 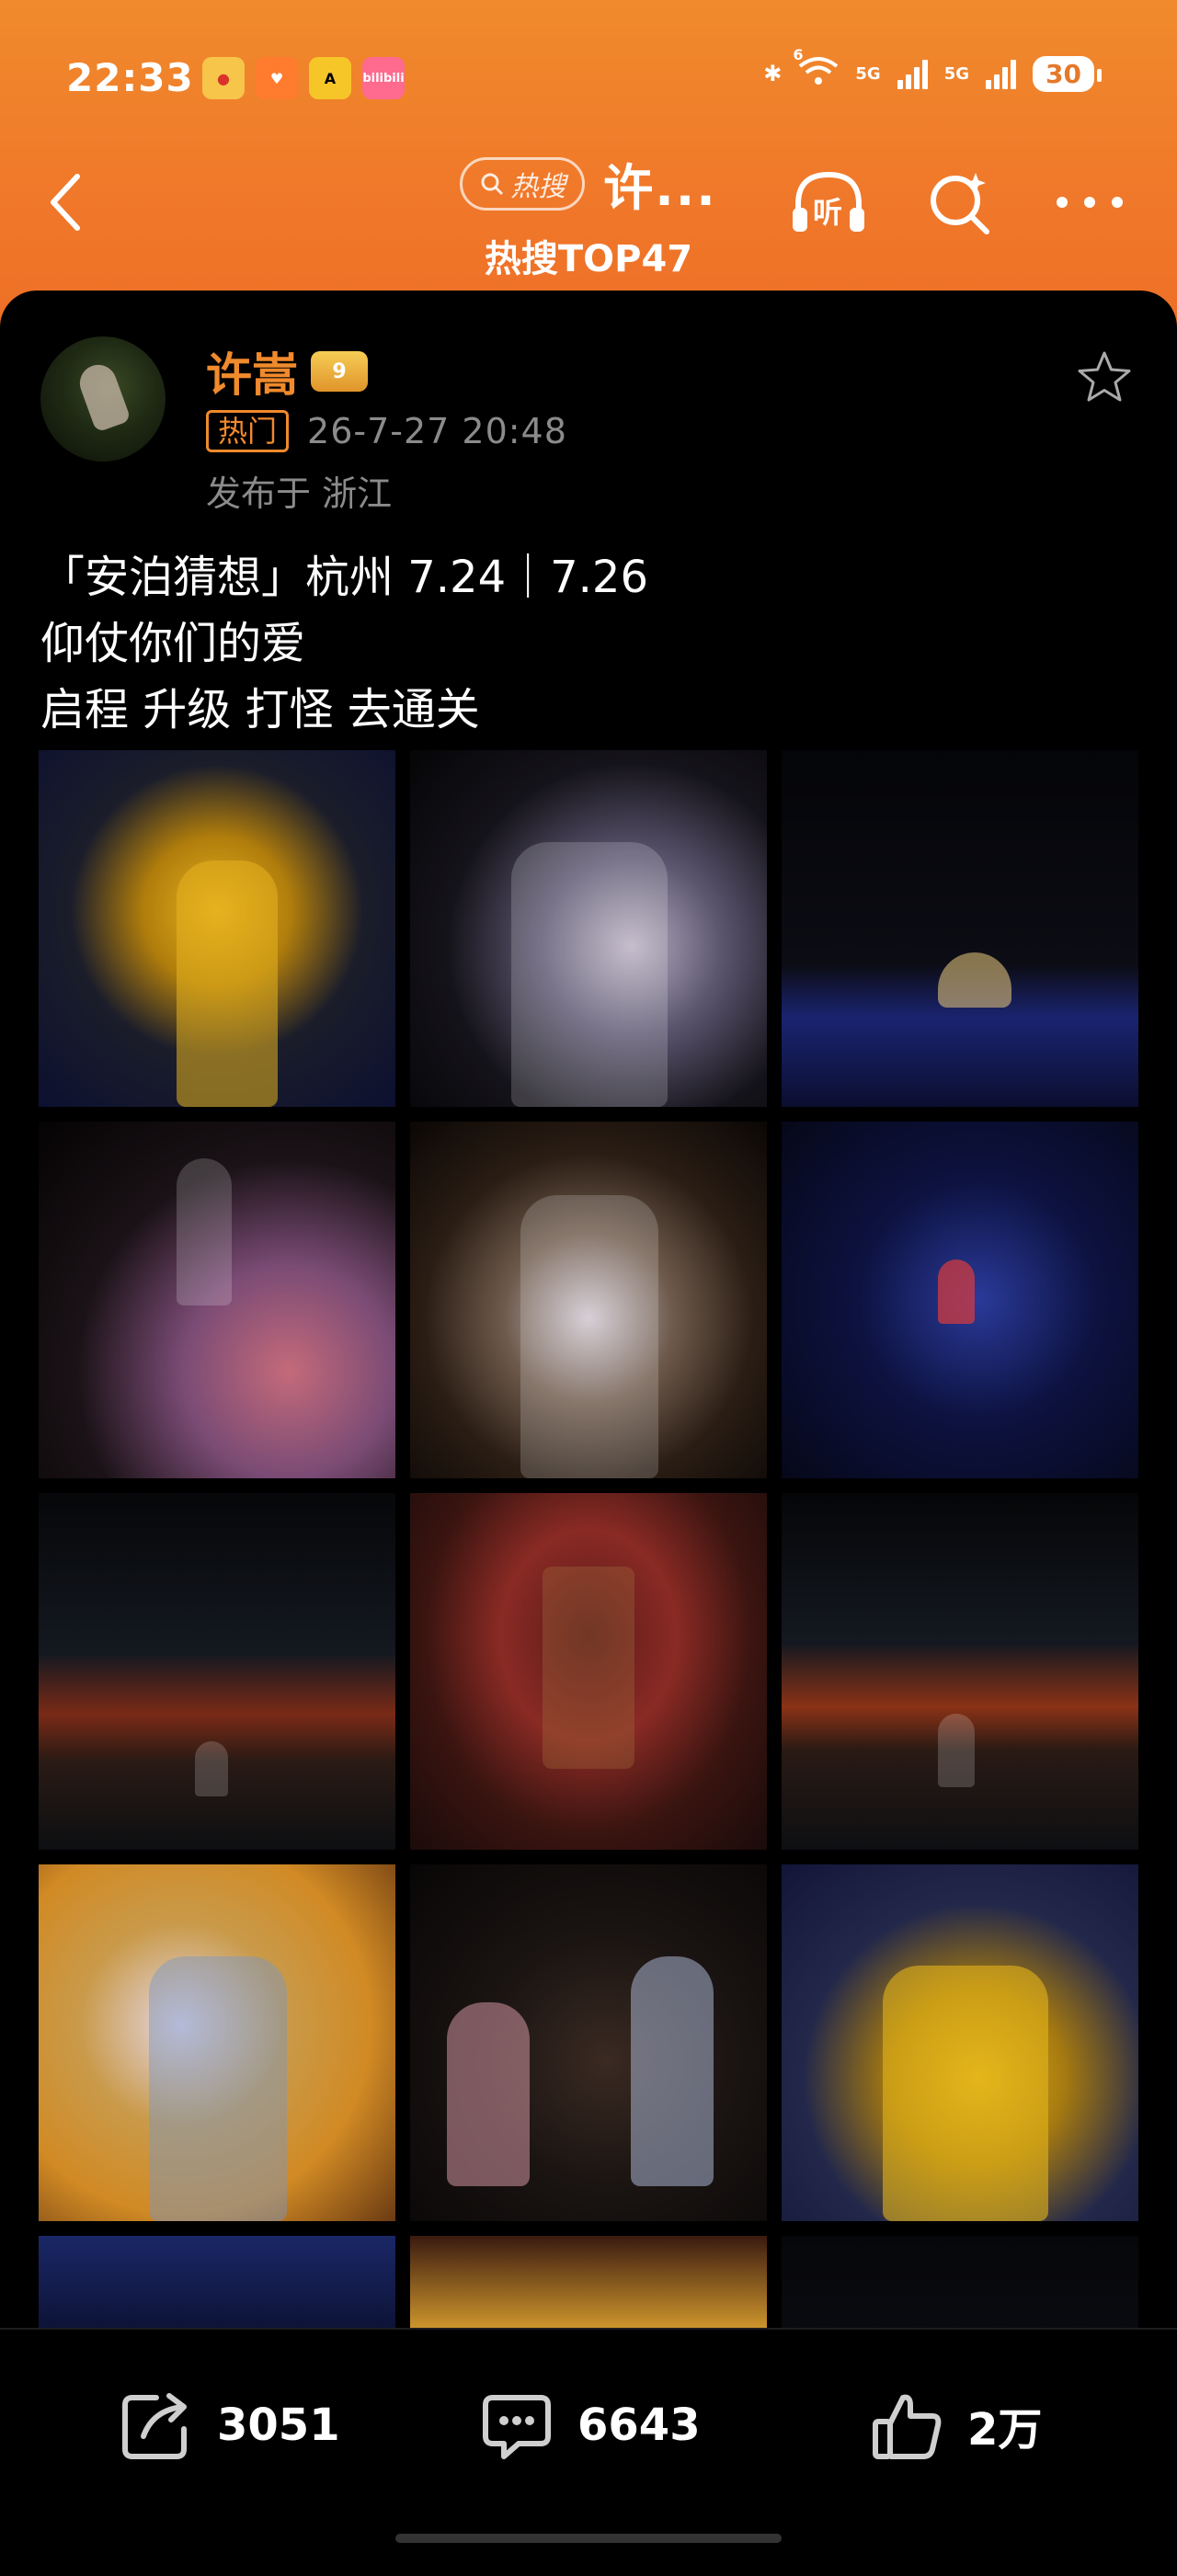 What do you see at coordinates (437, 431) in the screenshot?
I see `post-timestamp: 26-7-27 20:48` at bounding box center [437, 431].